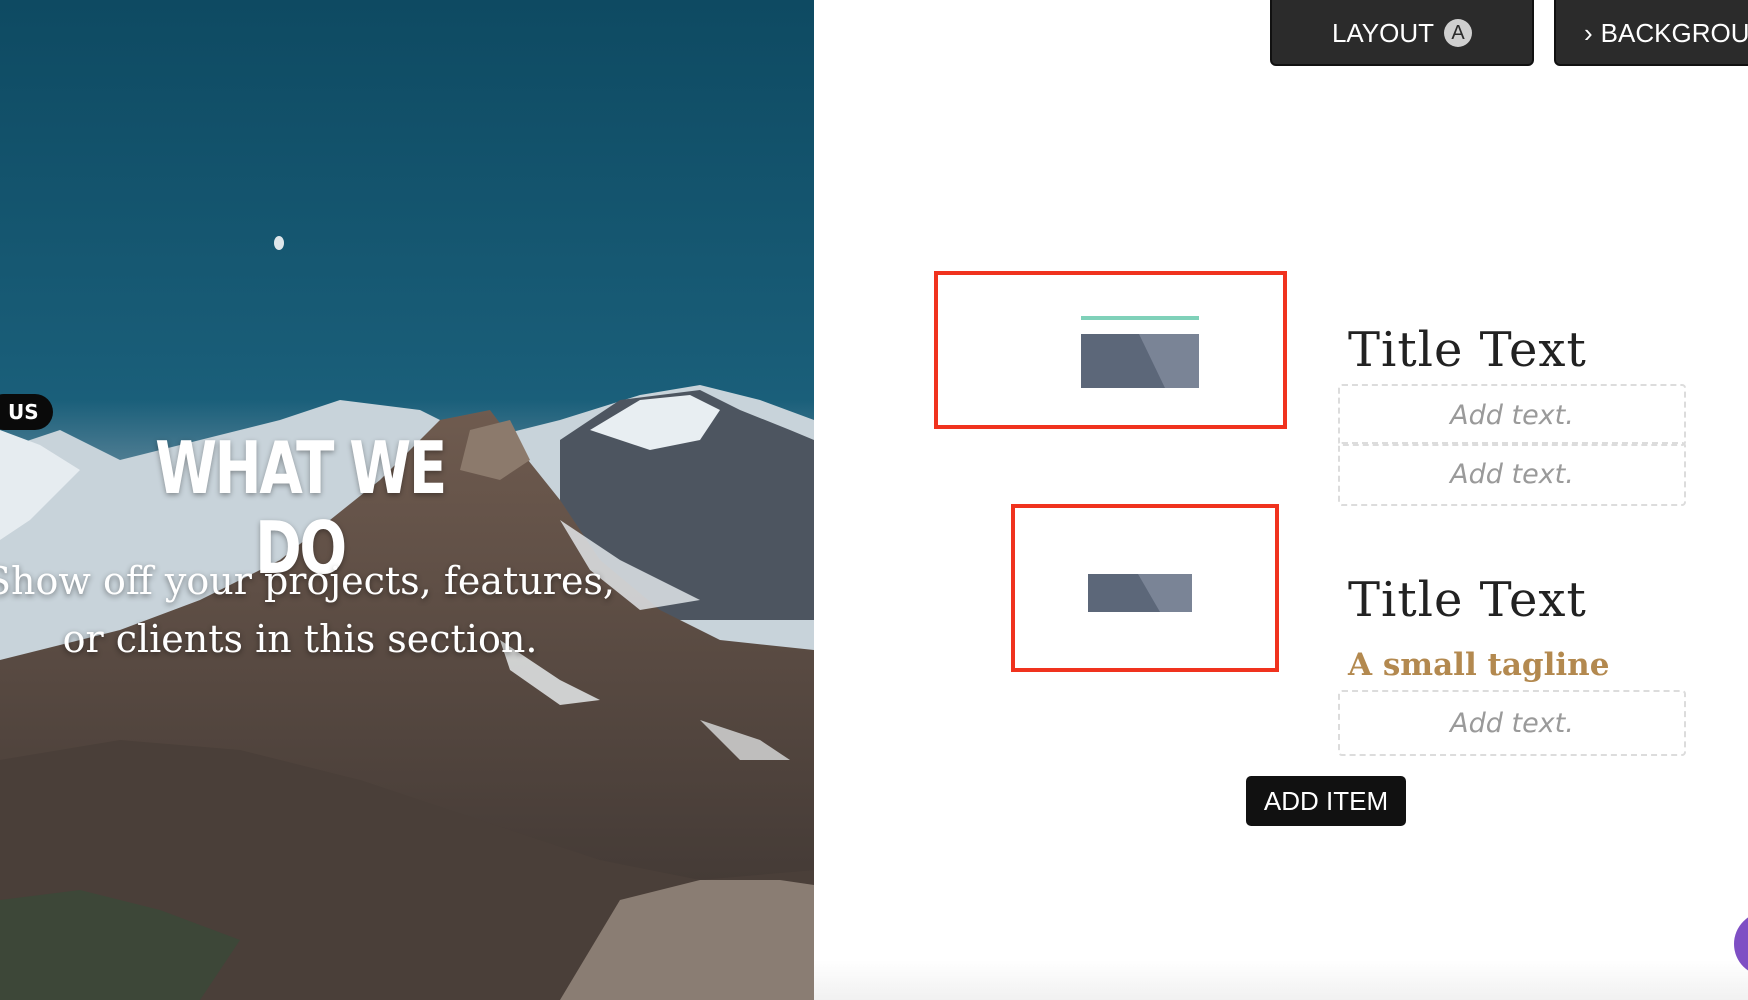 Image resolution: width=1748 pixels, height=1000 pixels. I want to click on item-1-title: Title Text, so click(1467, 350).